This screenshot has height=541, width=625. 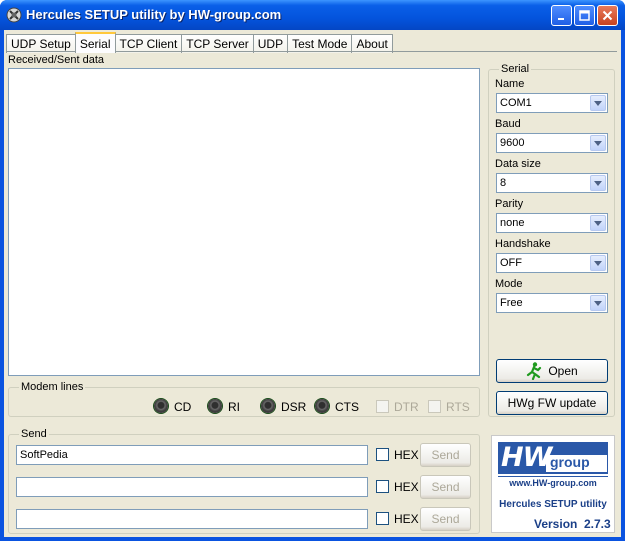 What do you see at coordinates (563, 371) in the screenshot?
I see `open-button-label: Open` at bounding box center [563, 371].